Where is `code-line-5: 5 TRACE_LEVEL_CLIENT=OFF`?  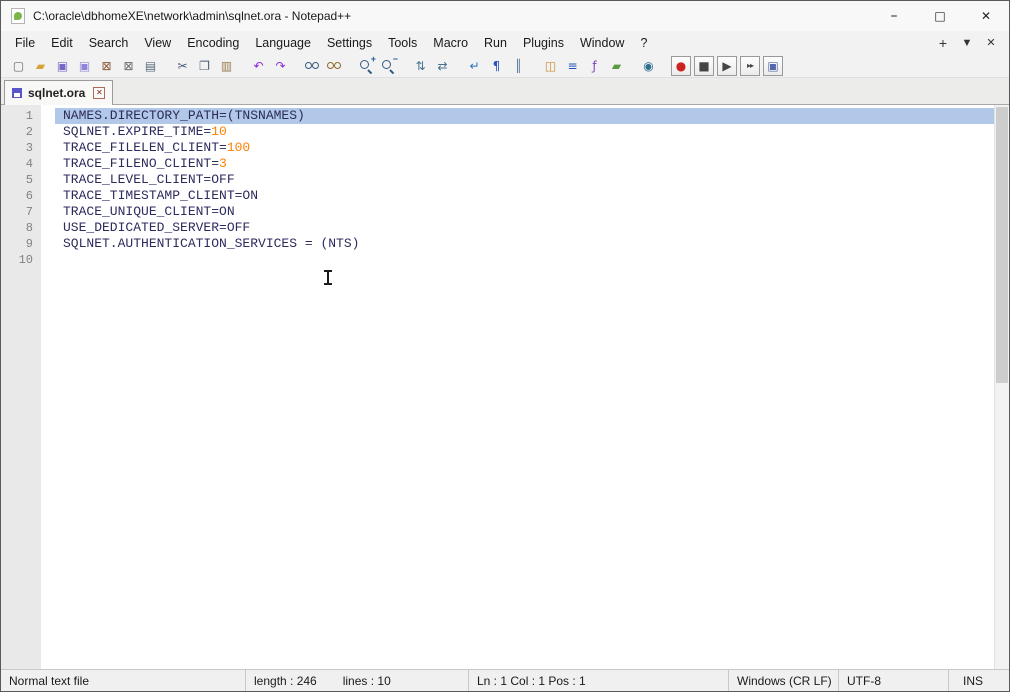 code-line-5: 5 TRACE_LEVEL_CLIENT=OFF is located at coordinates (505, 180).